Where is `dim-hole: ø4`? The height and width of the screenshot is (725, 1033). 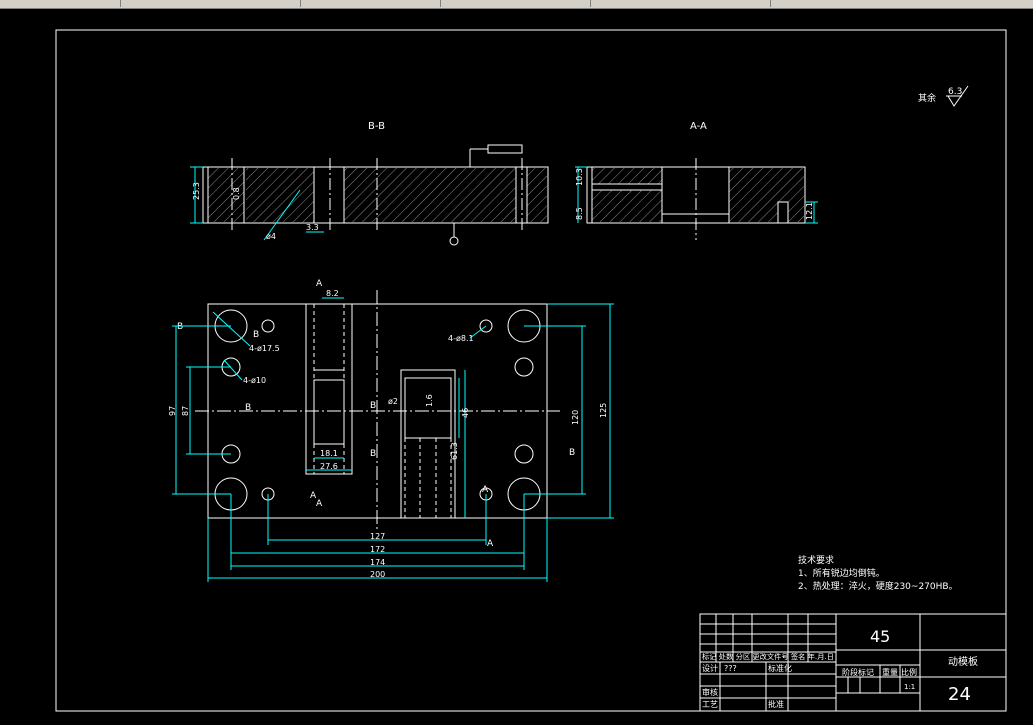
dim-hole: ø4 is located at coordinates (271, 236).